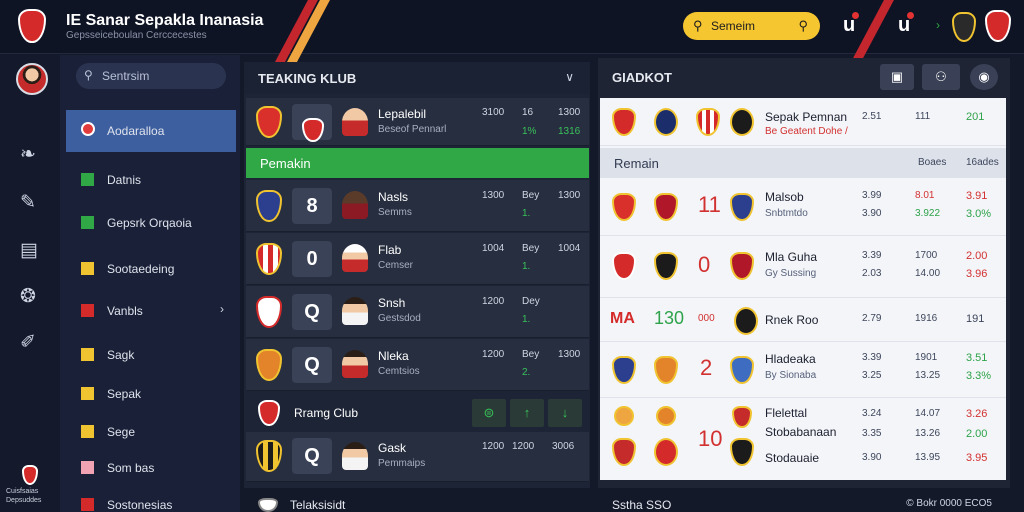  What do you see at coordinates (872, 255) in the screenshot?
I see `stat-value: 3.39` at bounding box center [872, 255].